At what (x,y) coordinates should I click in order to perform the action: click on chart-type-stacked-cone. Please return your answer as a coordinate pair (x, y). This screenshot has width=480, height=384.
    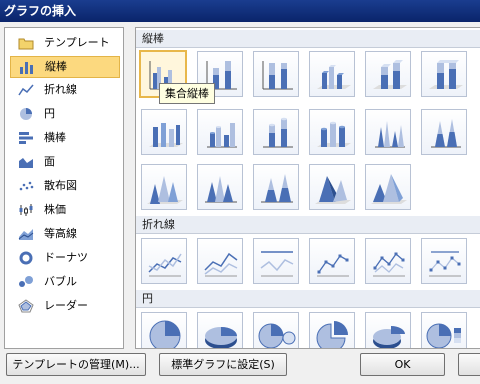
    Looking at the image, I should click on (444, 132).